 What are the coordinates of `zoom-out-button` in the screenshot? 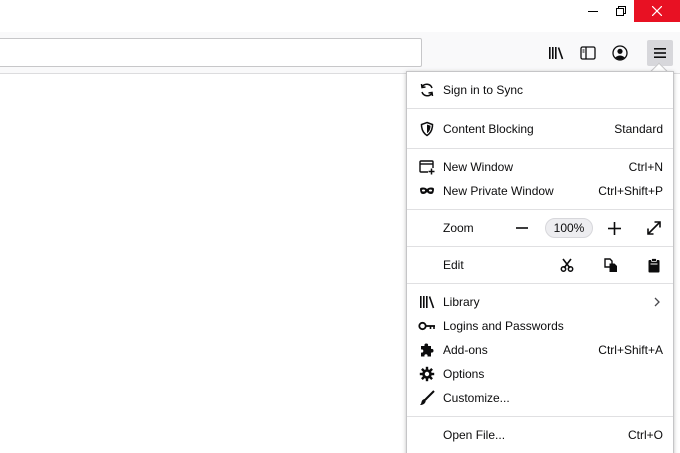 It's located at (522, 228).